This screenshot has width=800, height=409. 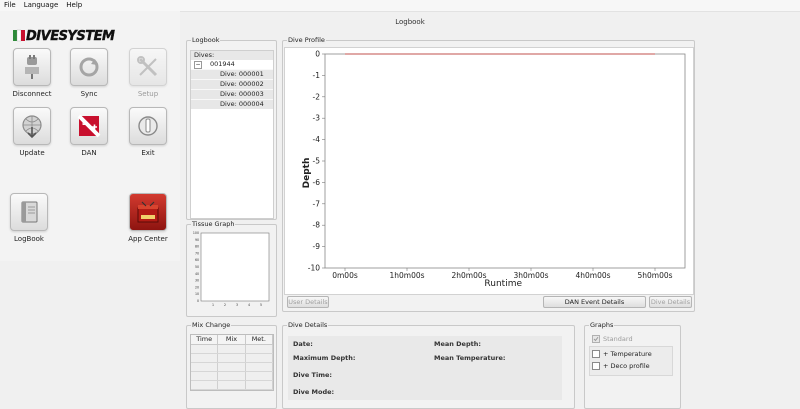 I want to click on app-center-label: App Center, so click(x=148, y=239).